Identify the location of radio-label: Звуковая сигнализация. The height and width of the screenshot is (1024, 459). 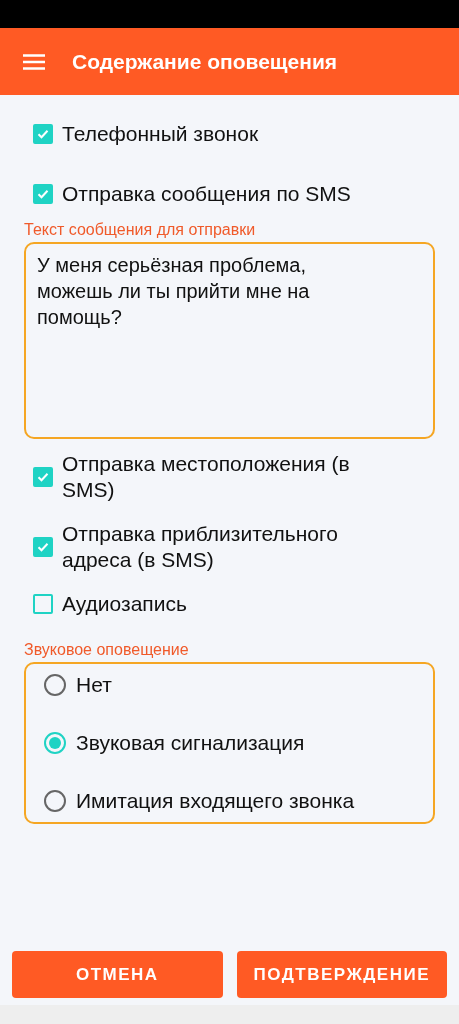
(190, 743).